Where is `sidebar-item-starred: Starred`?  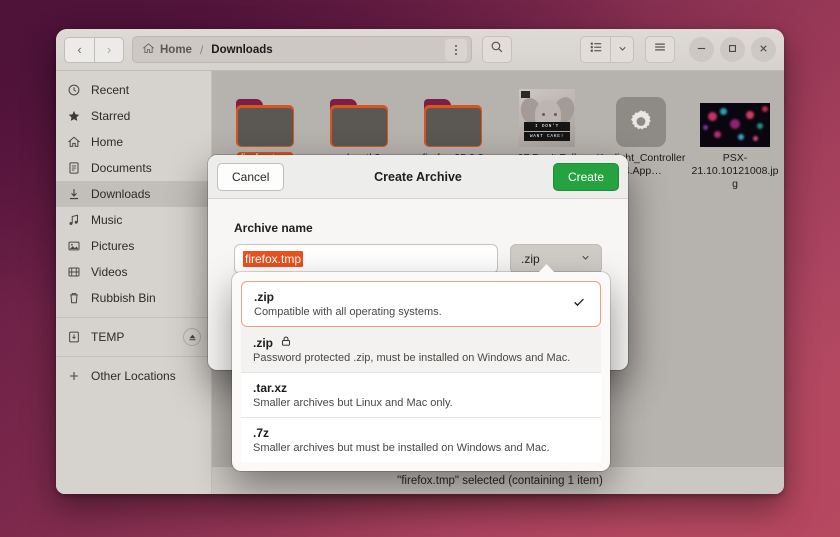 sidebar-item-starred: Starred is located at coordinates (133, 116).